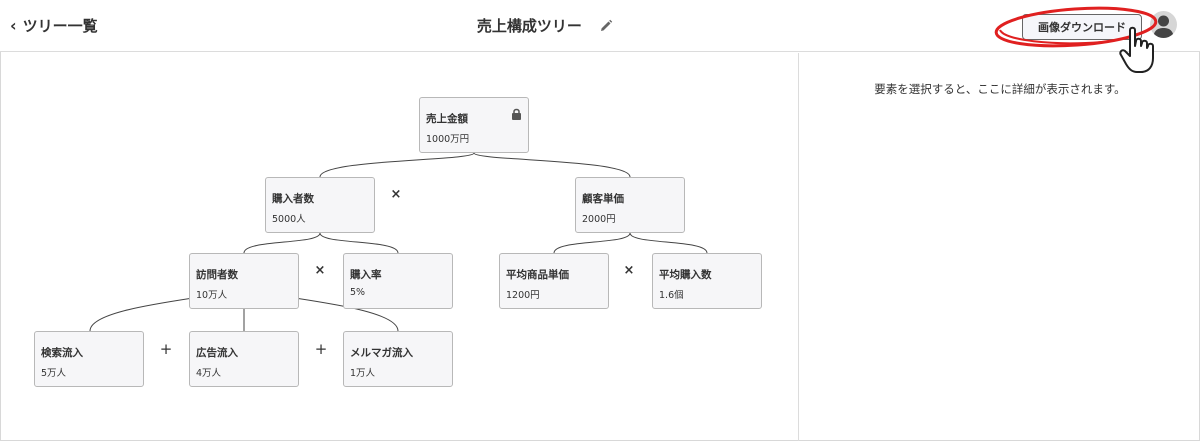 The width and height of the screenshot is (1200, 441). Describe the element at coordinates (1000, 89) in the screenshot. I see `detail-panel-message: 要素を選択すると、ここに詳細が表示されます。` at that location.